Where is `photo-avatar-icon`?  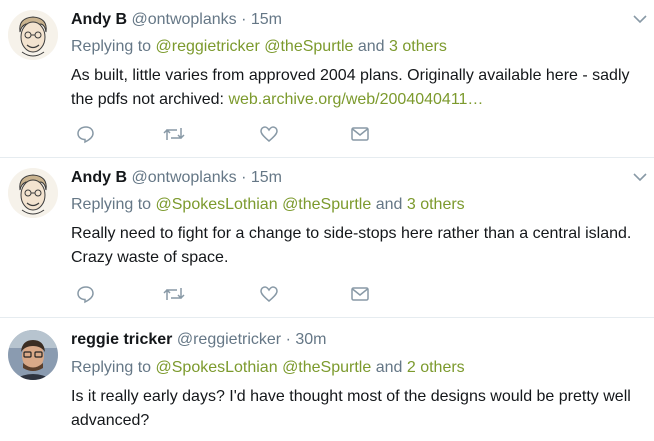 photo-avatar-icon is located at coordinates (33, 355).